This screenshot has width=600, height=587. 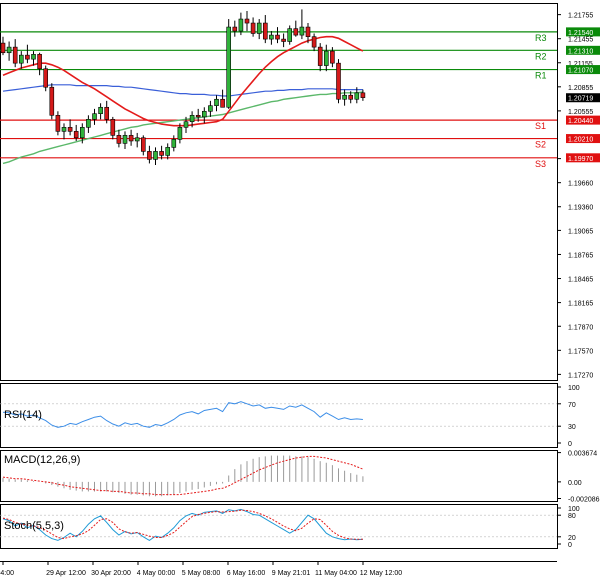 What do you see at coordinates (580, 184) in the screenshot?
I see `price-tick-label: 1.19660` at bounding box center [580, 184].